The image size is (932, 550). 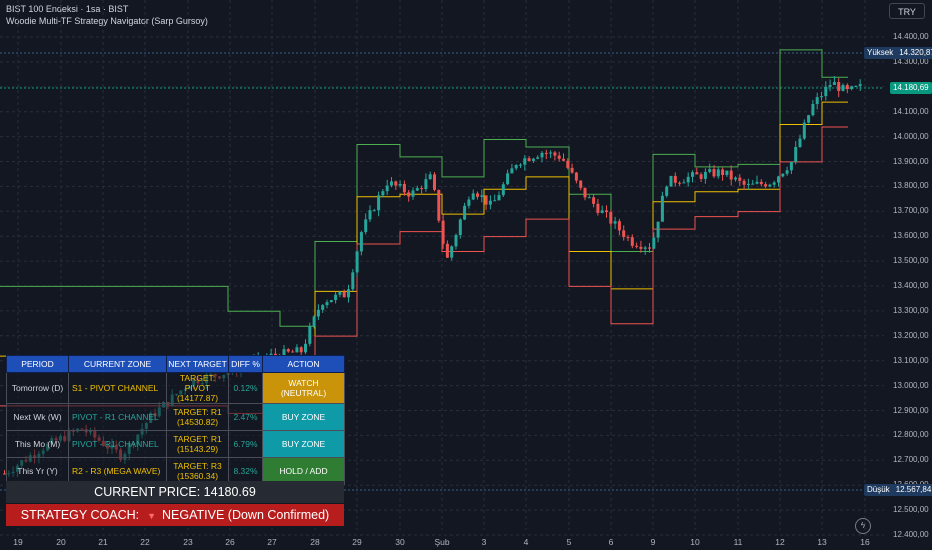 I want to click on last-price-tag: 14.180,69, so click(x=911, y=88).